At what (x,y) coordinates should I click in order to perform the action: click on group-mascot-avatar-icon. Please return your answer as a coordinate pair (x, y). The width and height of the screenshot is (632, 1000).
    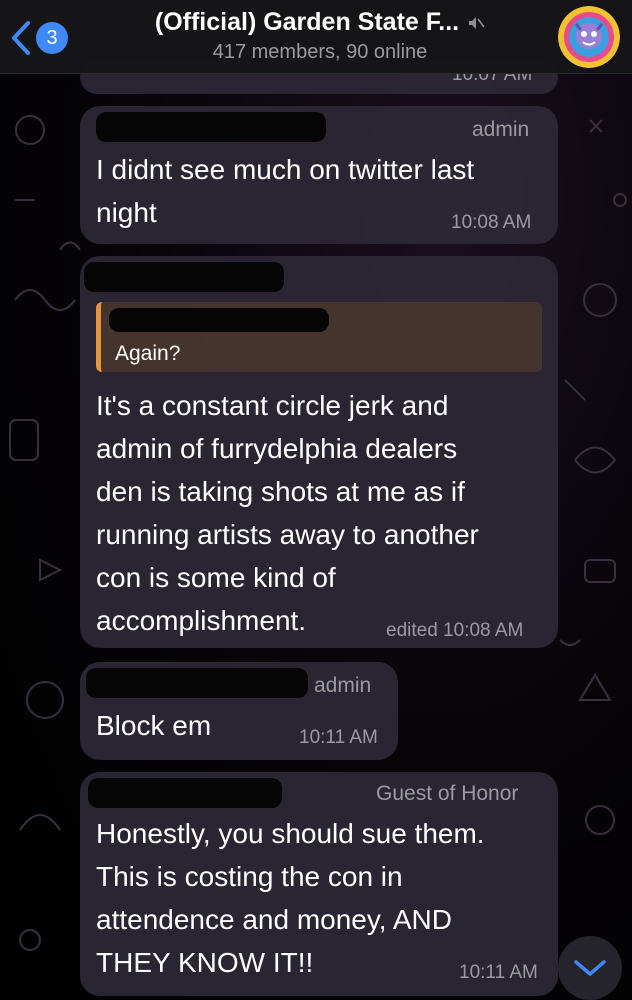
    Looking at the image, I should click on (589, 37).